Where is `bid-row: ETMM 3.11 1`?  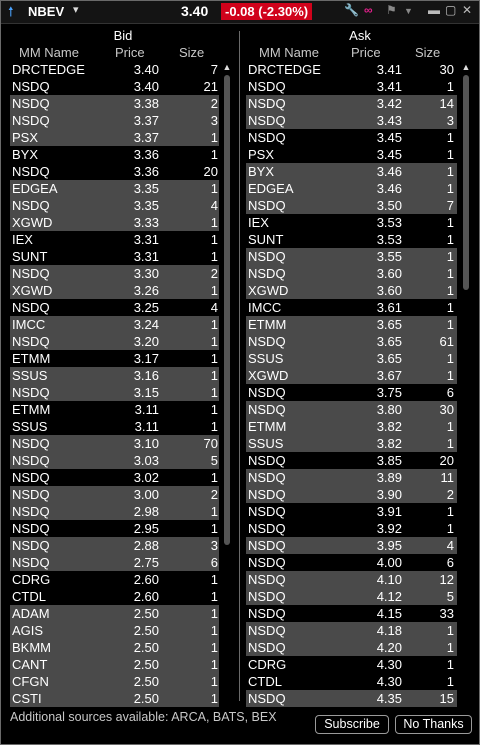
bid-row: ETMM 3.11 1 is located at coordinates (114, 409).